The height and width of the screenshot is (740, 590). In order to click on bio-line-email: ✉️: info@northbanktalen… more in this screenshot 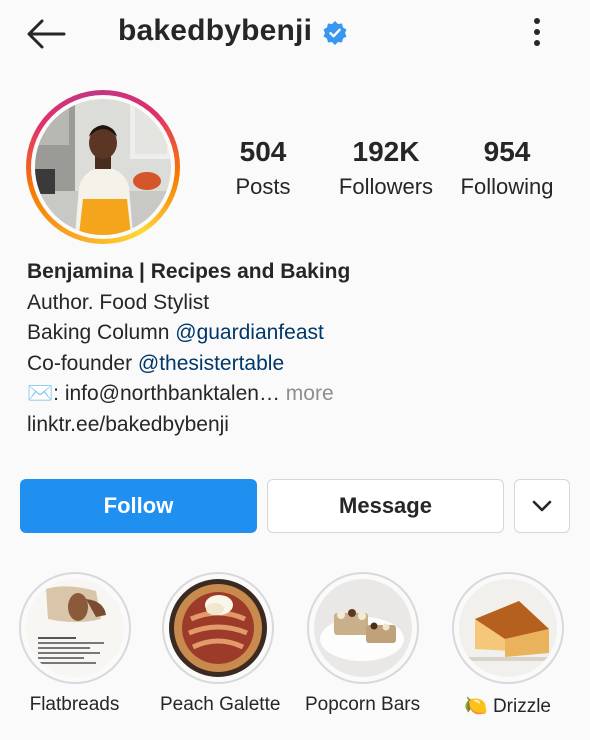, I will do `click(297, 394)`.